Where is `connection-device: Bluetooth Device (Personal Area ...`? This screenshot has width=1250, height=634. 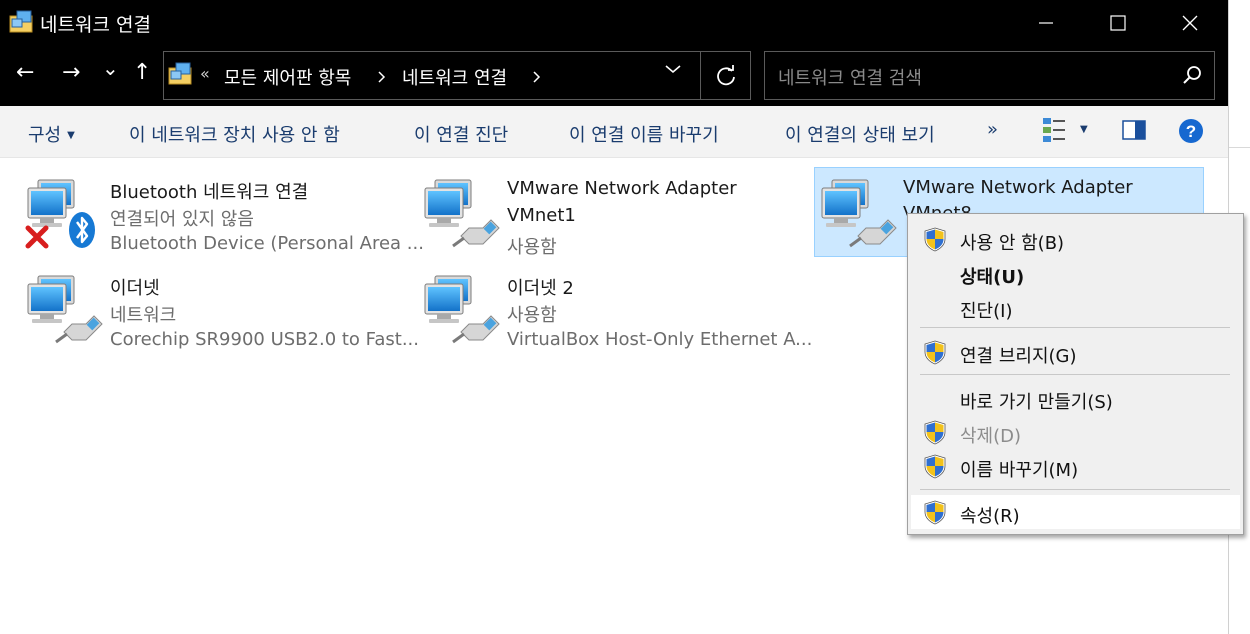 connection-device: Bluetooth Device (Personal Area ... is located at coordinates (267, 243).